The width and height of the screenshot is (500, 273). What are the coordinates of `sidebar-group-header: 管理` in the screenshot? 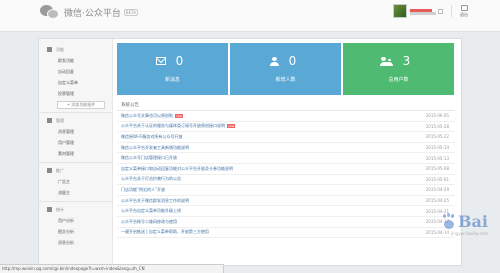 It's located at (79, 120).